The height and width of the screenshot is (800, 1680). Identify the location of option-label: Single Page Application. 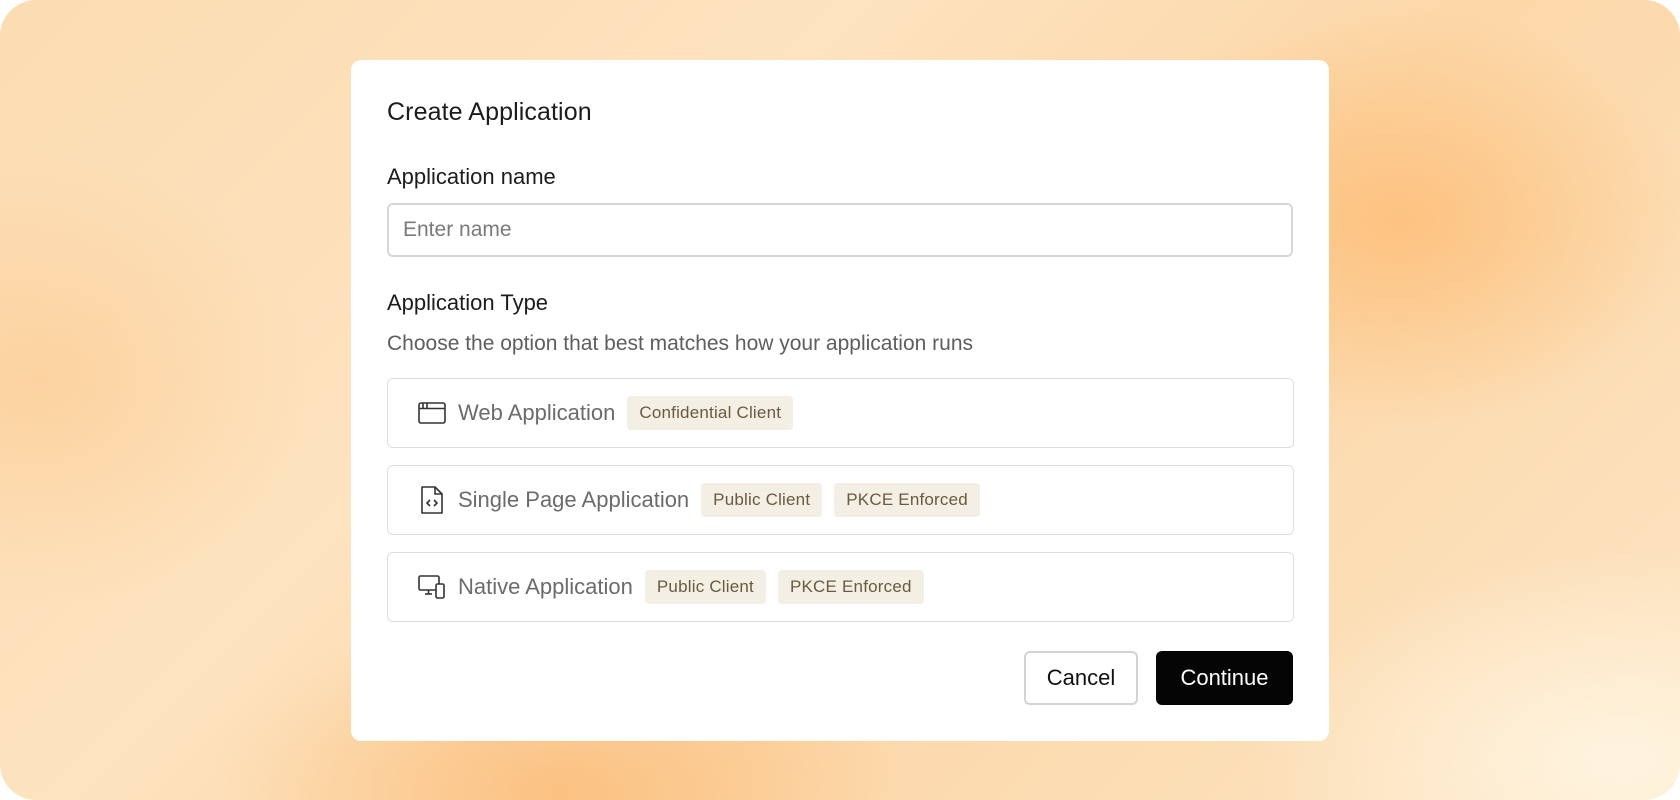
(574, 499).